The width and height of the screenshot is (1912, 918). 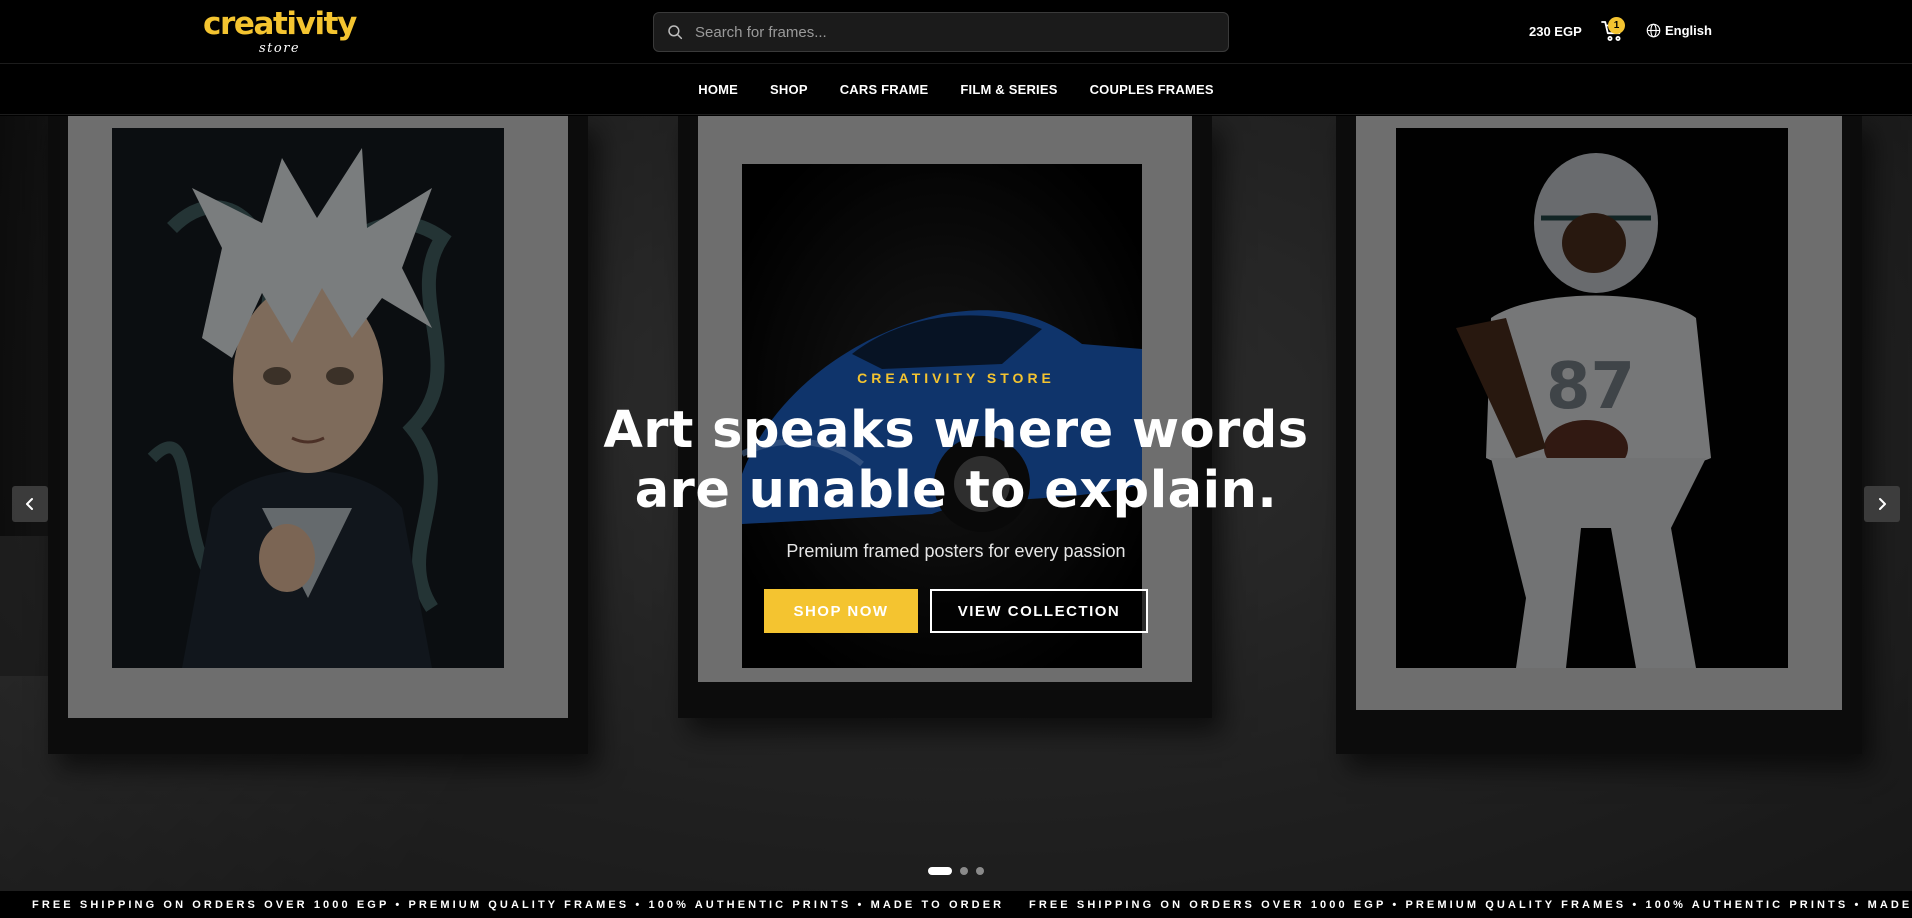 I want to click on slider-prev-button, so click(x=30, y=504).